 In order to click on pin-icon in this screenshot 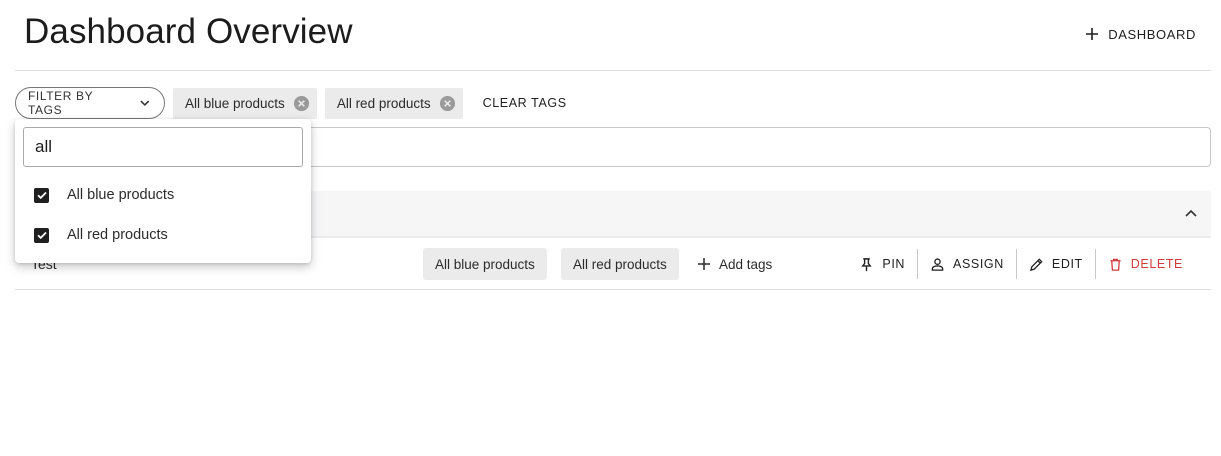, I will do `click(867, 264)`.